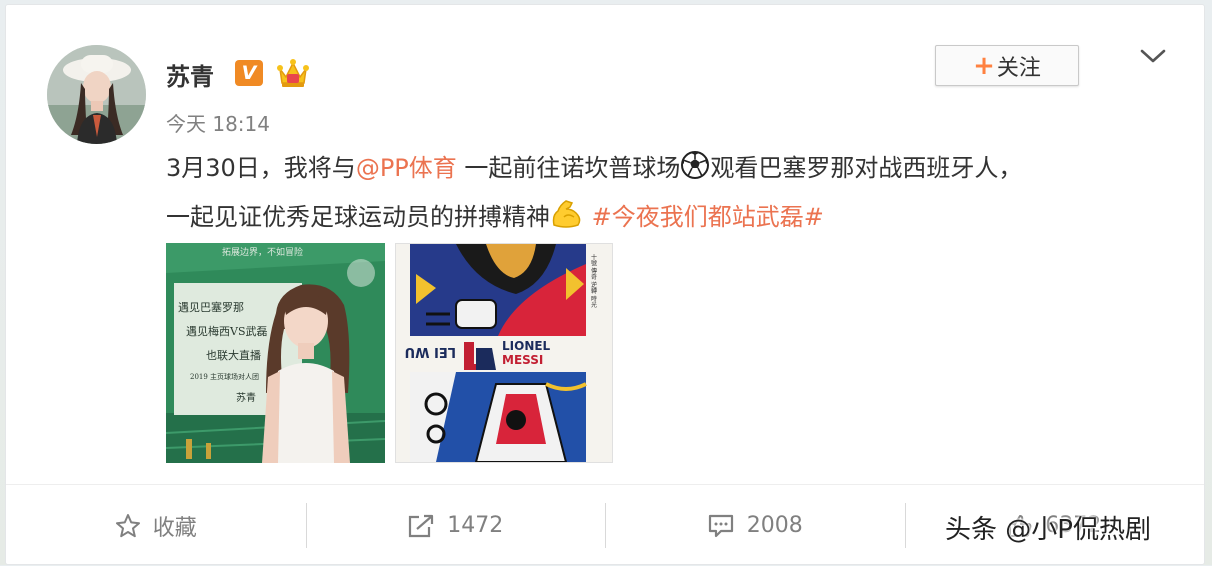 The height and width of the screenshot is (566, 1212). What do you see at coordinates (226, 331) in the screenshot?
I see `photo1-line: 遇见梅西VS武磊` at bounding box center [226, 331].